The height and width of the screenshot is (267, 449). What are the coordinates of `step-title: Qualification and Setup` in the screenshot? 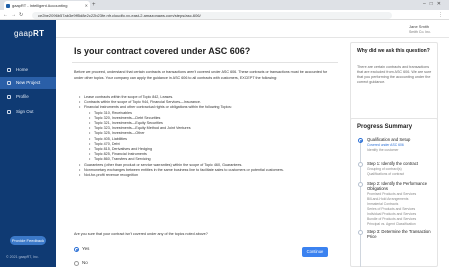 It's located at (389, 139).